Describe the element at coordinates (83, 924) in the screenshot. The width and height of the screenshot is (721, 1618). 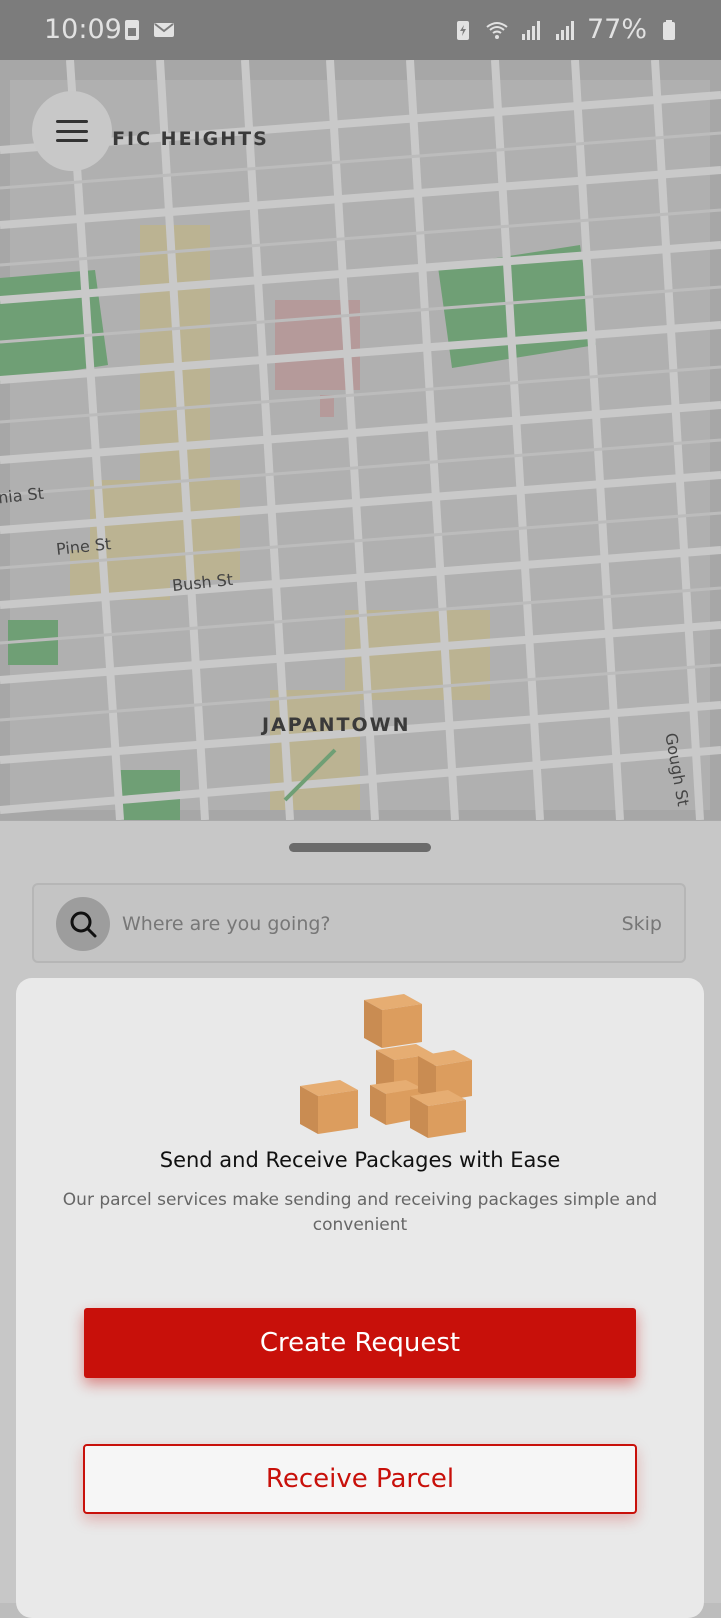
I see `search-icon` at that location.